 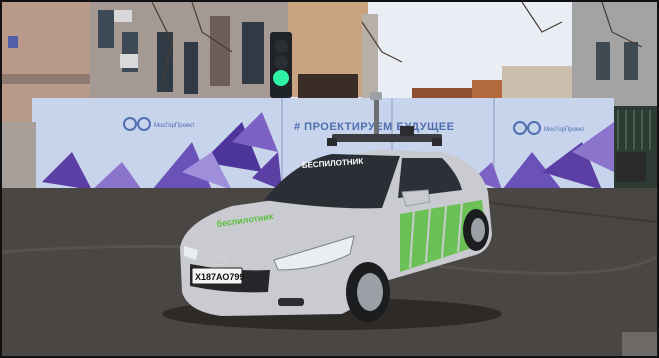 I want to click on front-wheel, so click(x=368, y=292).